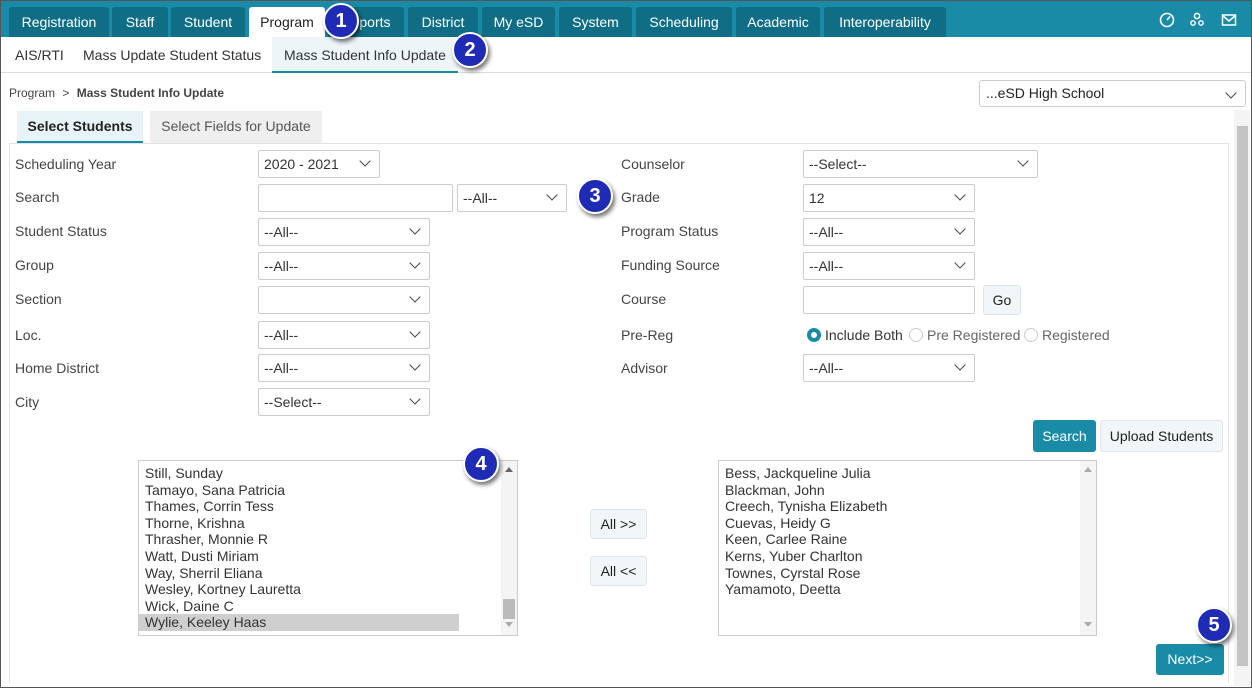 The height and width of the screenshot is (688, 1252). I want to click on funding-source-select: --All--, so click(889, 266).